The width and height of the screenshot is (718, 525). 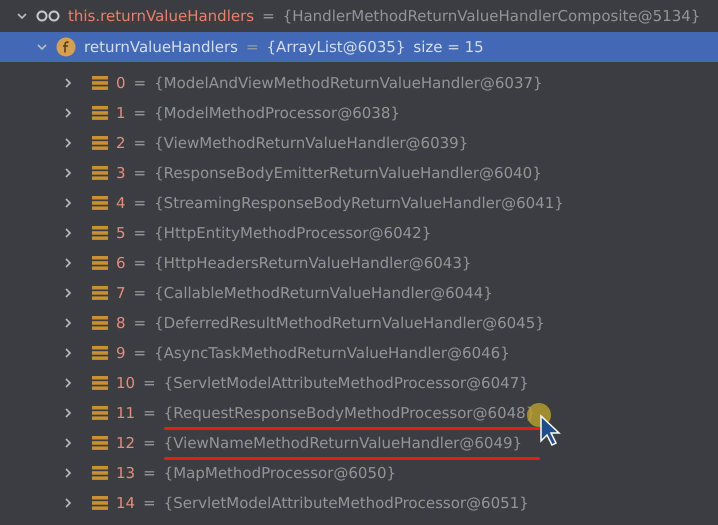 I want to click on element-value: {ServletModelAttributeMethodProcessor@6047}, so click(x=346, y=383).